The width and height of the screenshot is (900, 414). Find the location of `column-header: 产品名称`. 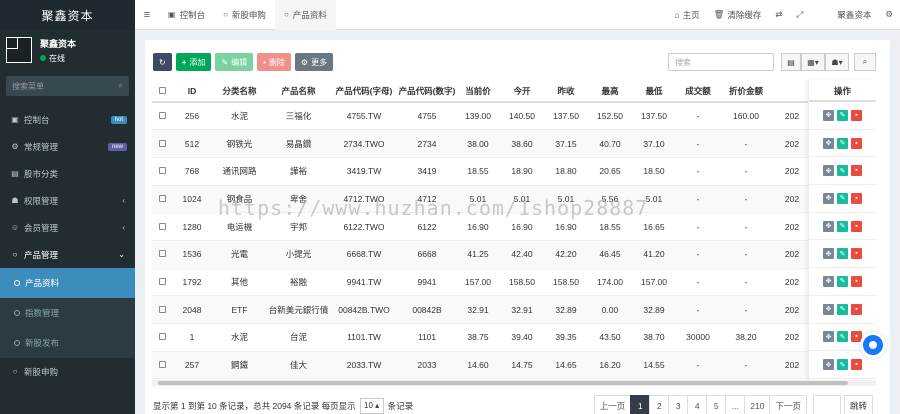

column-header: 产品名称 is located at coordinates (298, 91).